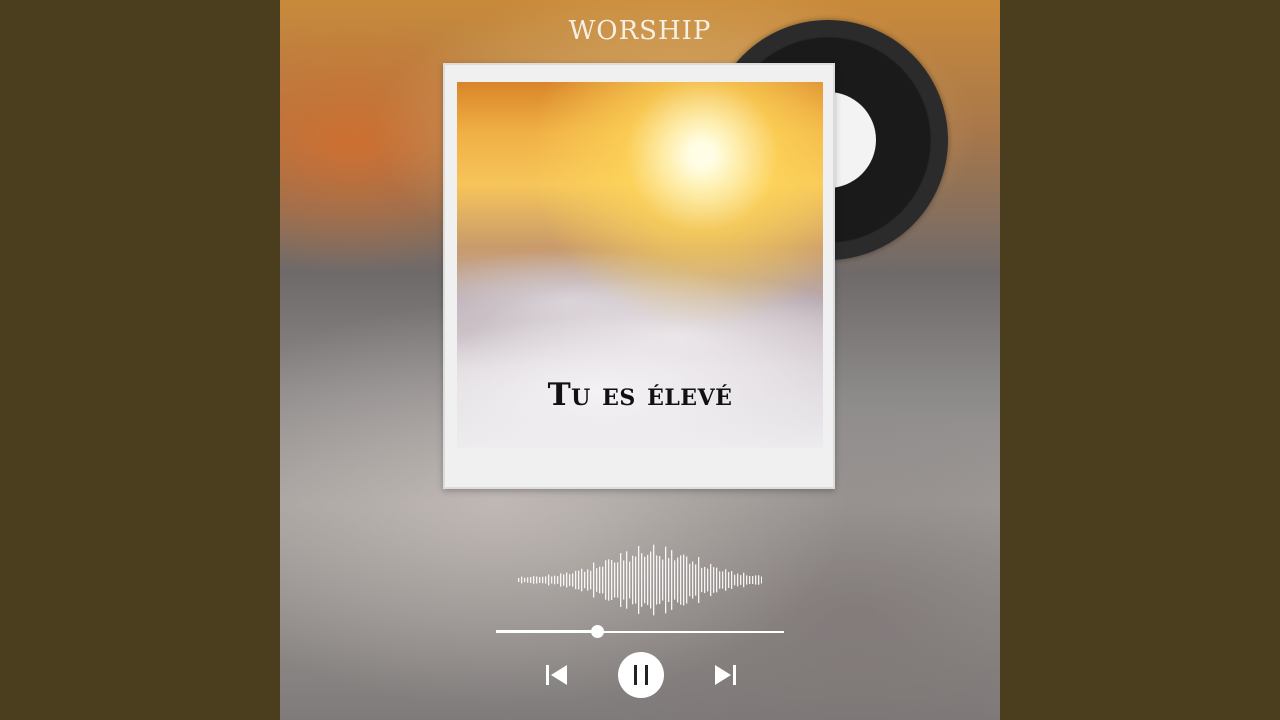 This screenshot has width=1280, height=720. I want to click on next-button, so click(725, 675).